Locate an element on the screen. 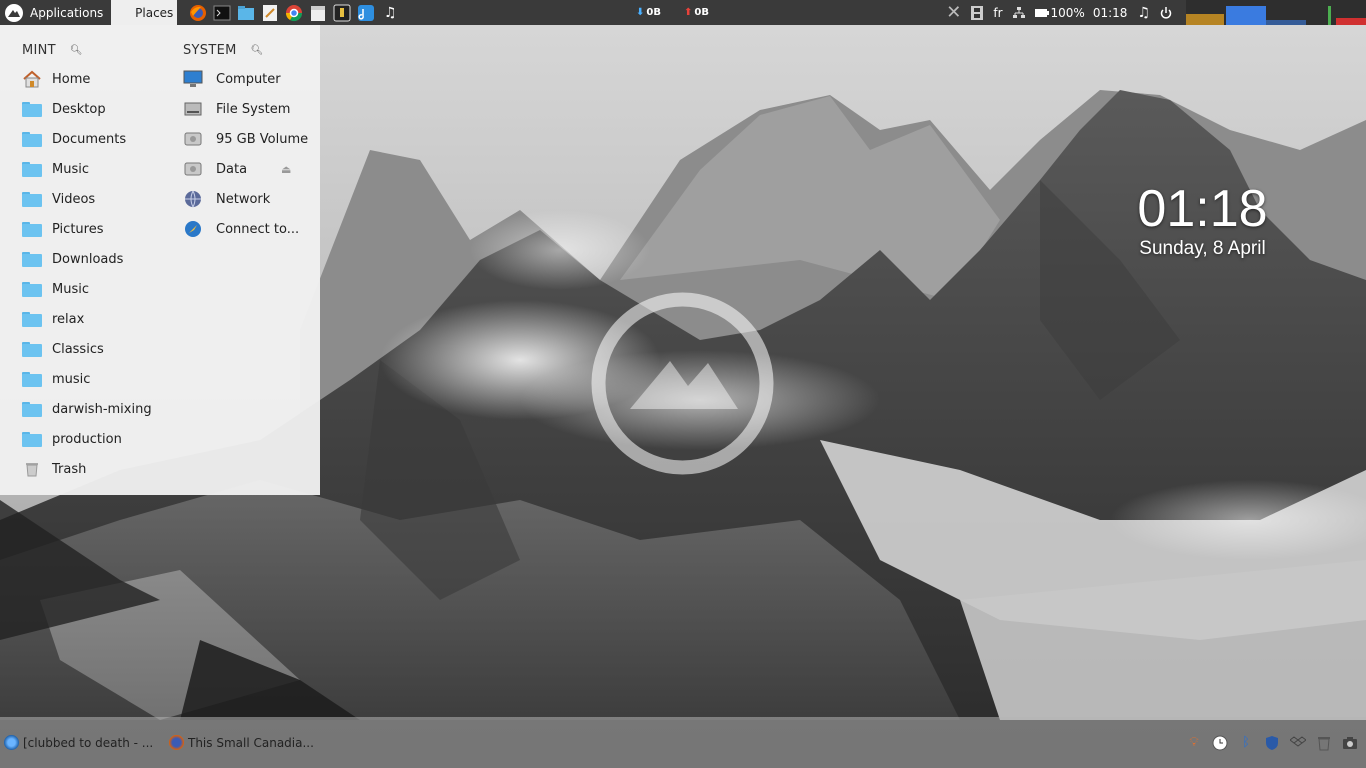 Image resolution: width=1366 pixels, height=768 pixels. place-file-system: File System is located at coordinates (245, 109).